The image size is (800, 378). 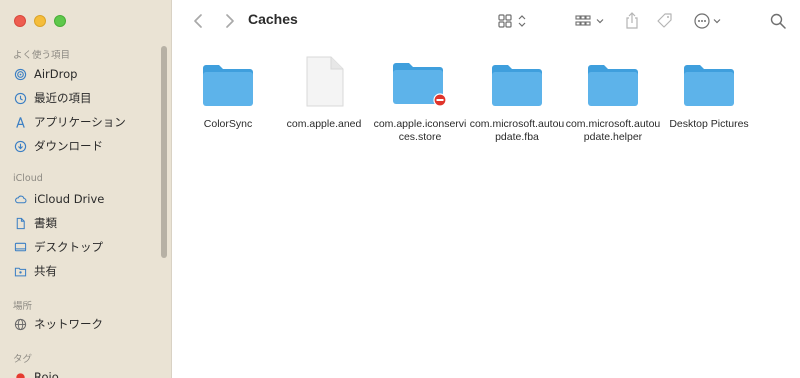 I want to click on file-name: Desktop Pictures, so click(x=709, y=124).